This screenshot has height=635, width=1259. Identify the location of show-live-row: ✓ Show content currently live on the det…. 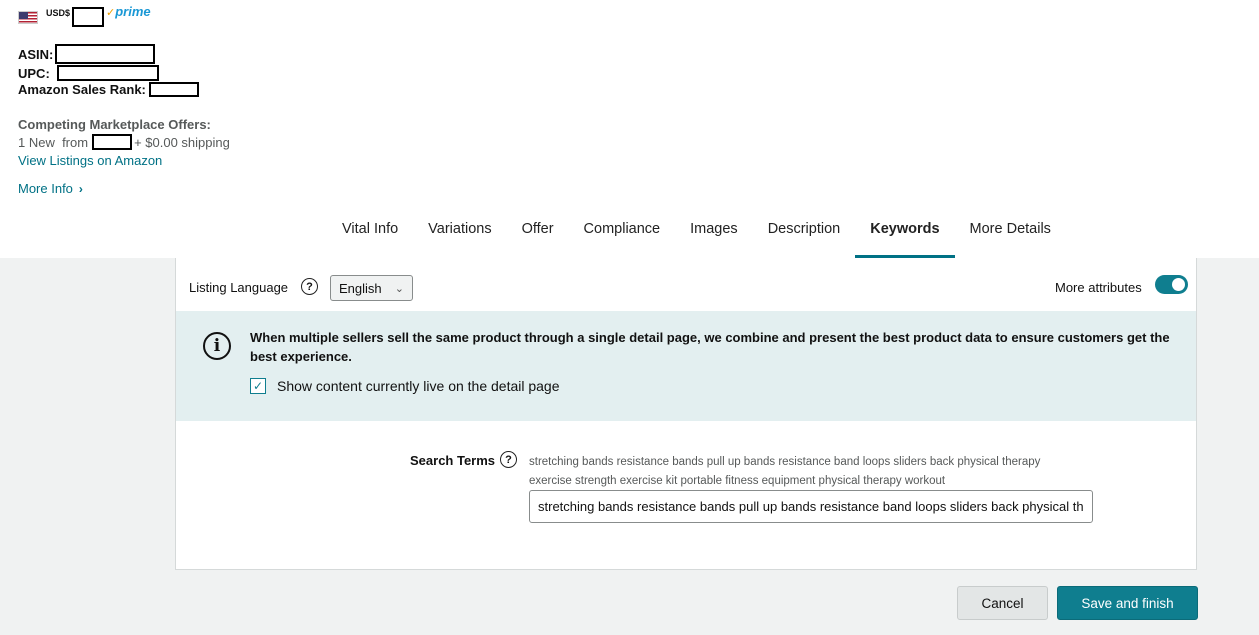
(405, 386).